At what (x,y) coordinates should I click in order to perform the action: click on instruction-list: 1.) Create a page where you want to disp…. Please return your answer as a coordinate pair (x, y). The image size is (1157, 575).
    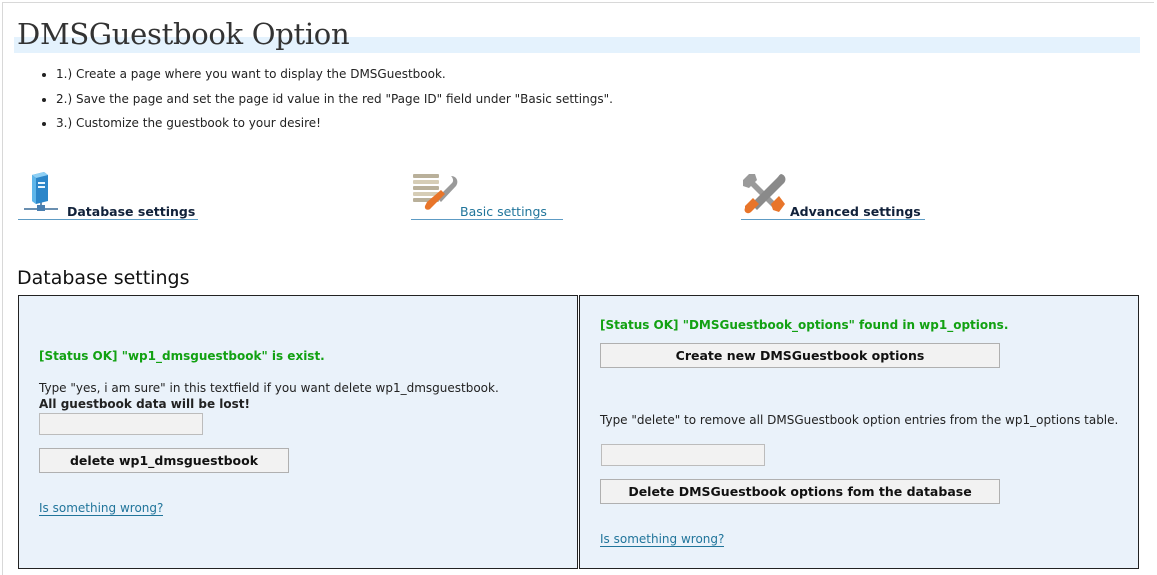
    Looking at the image, I should click on (548, 99).